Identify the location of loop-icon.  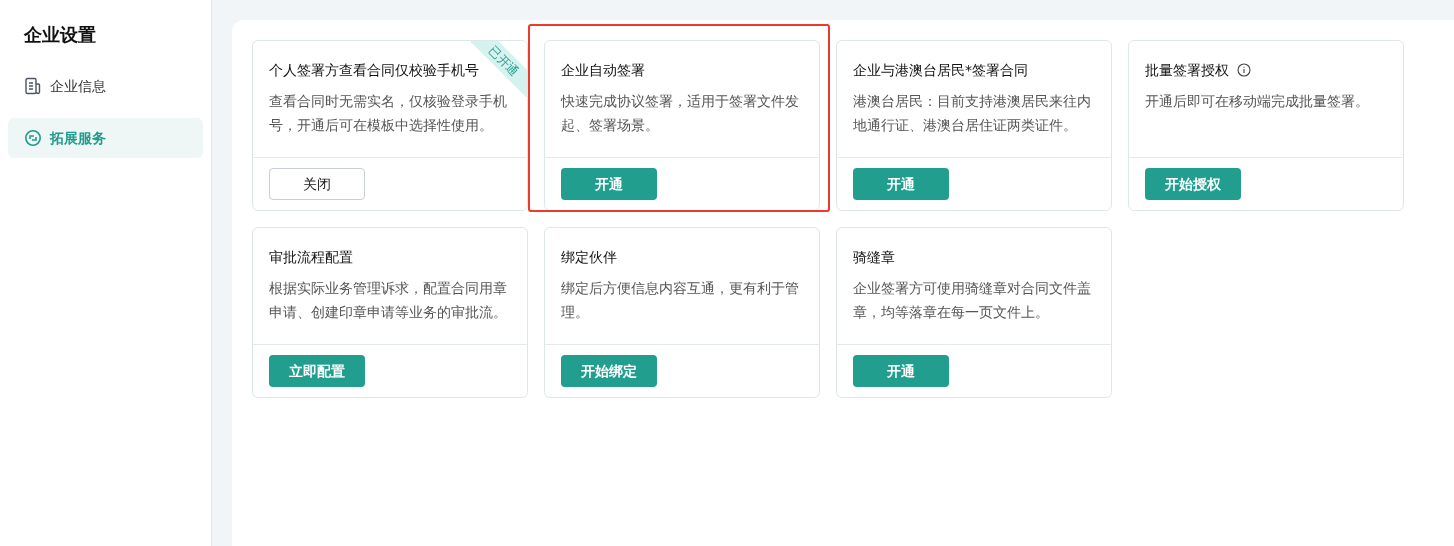
(33, 138).